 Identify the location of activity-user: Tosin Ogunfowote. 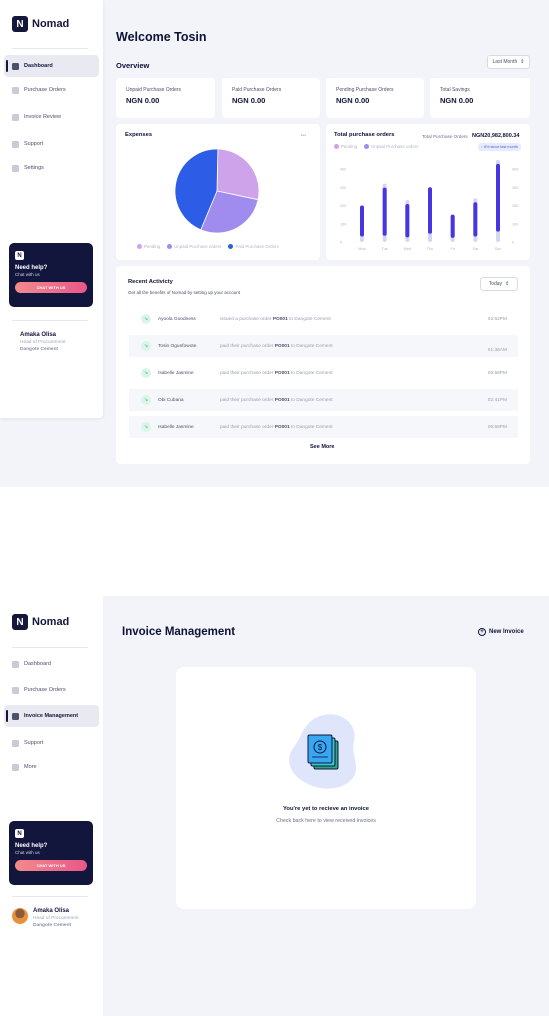
(177, 346).